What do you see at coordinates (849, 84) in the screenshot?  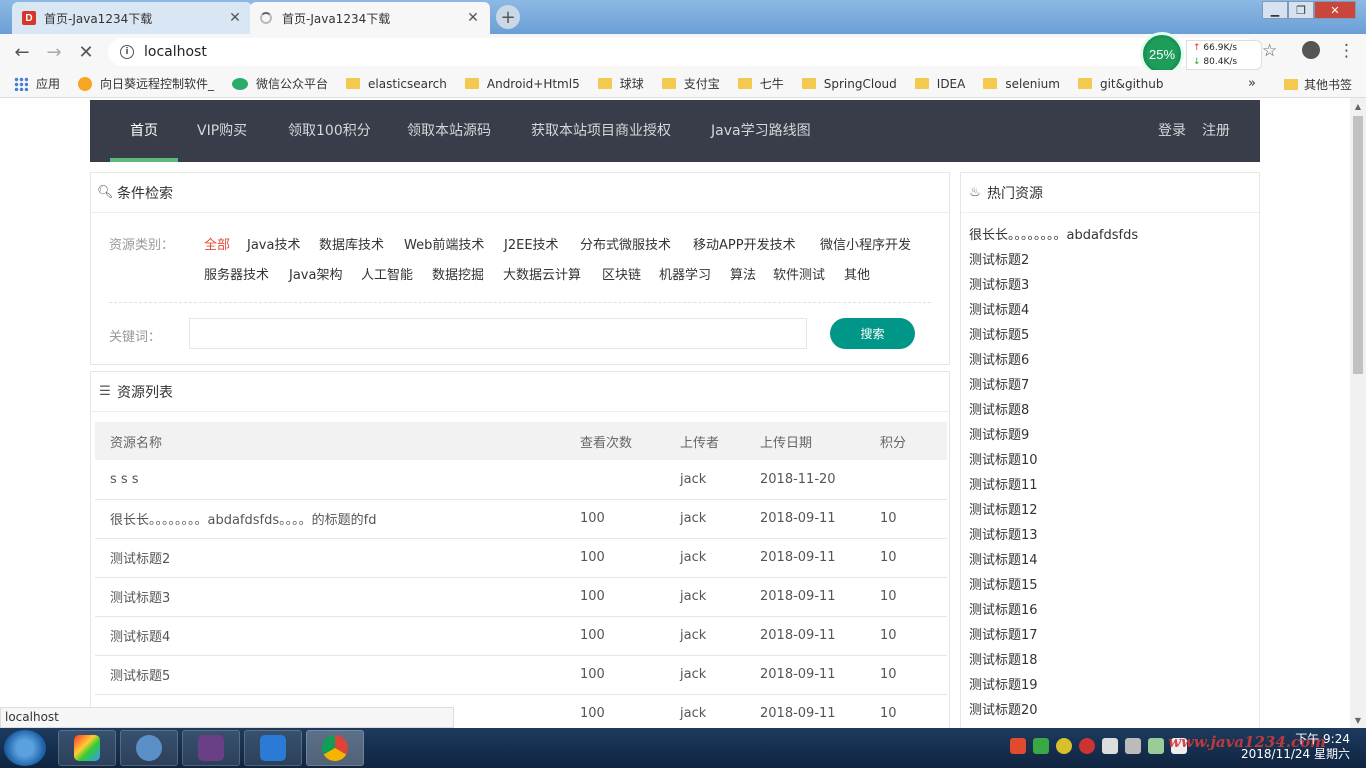 I see `bookmark-folder: SpringCloud` at bounding box center [849, 84].